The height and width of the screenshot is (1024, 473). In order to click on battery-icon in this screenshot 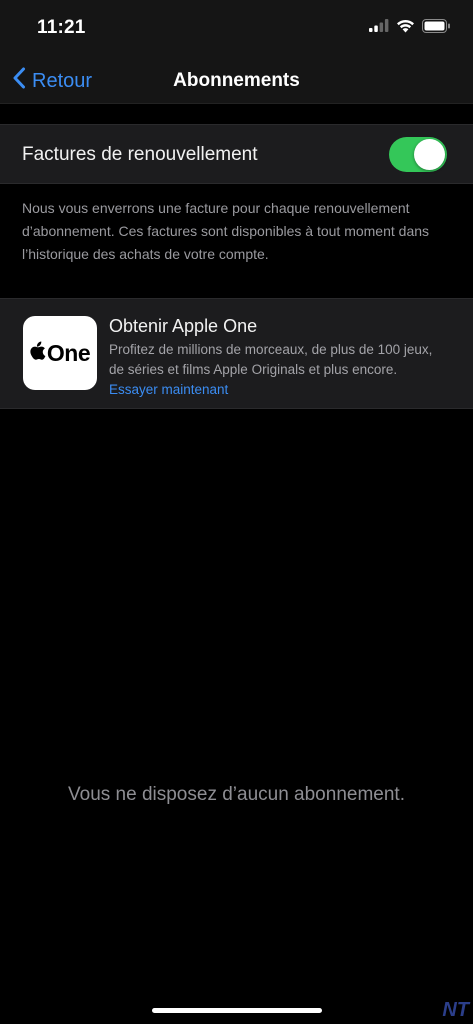, I will do `click(436, 28)`.